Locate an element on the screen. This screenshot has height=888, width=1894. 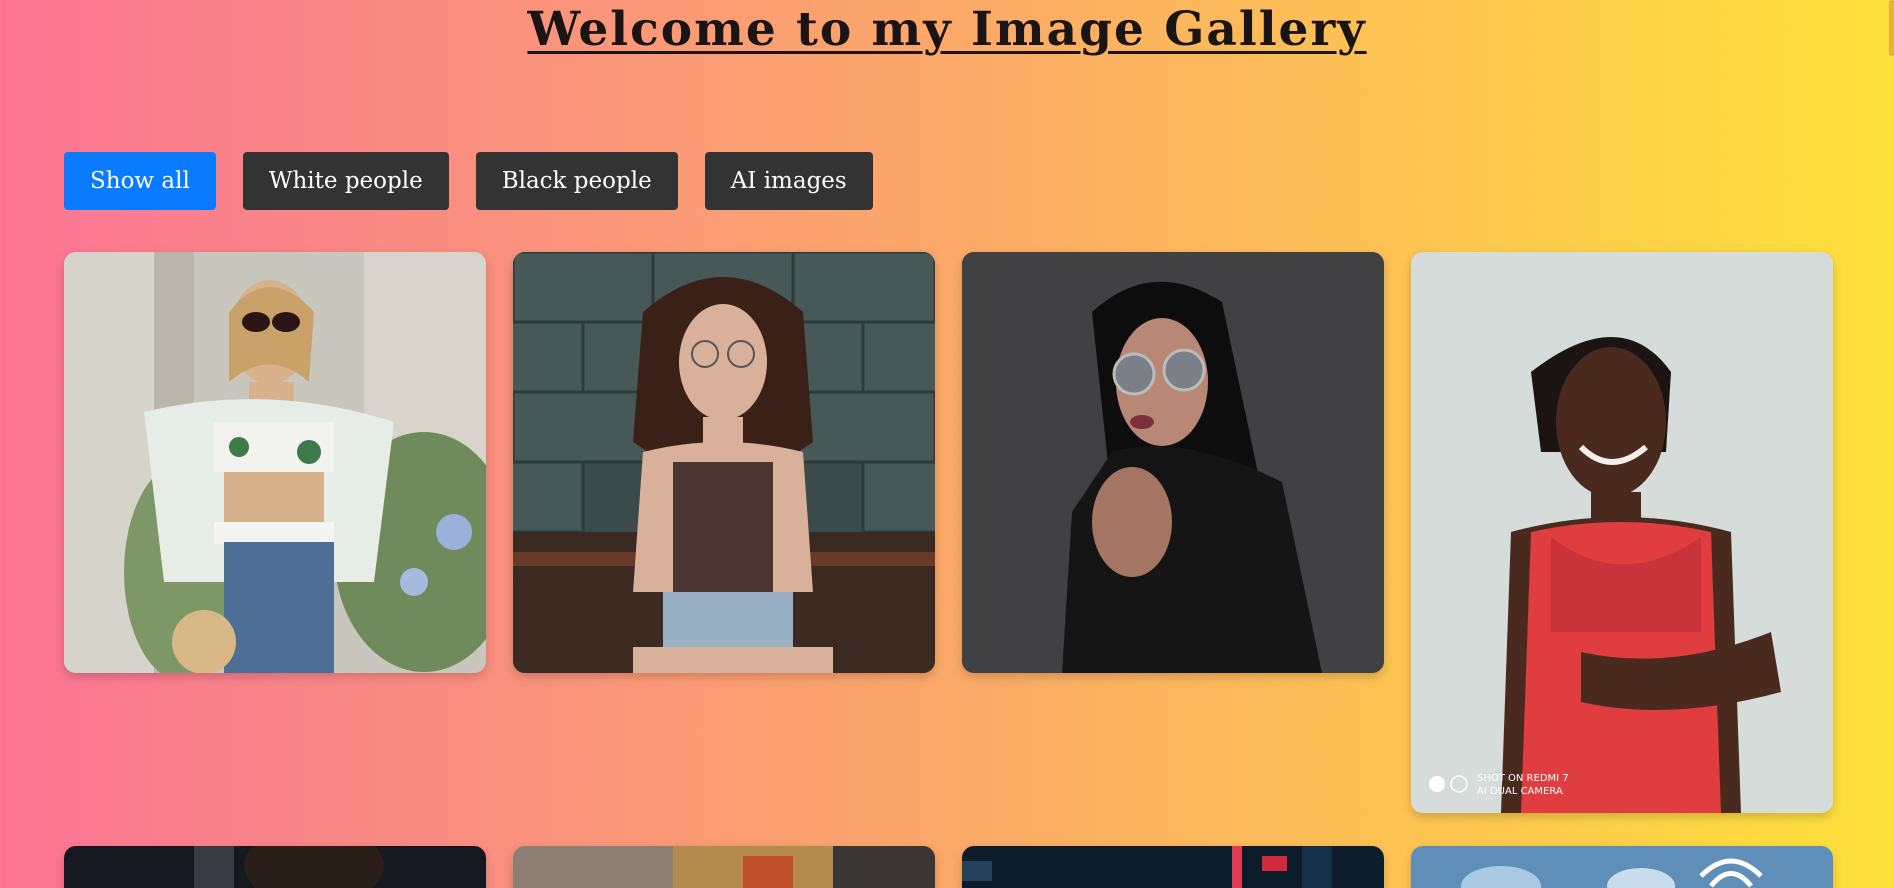
filter-ai-images-button: AI images is located at coordinates (788, 181).